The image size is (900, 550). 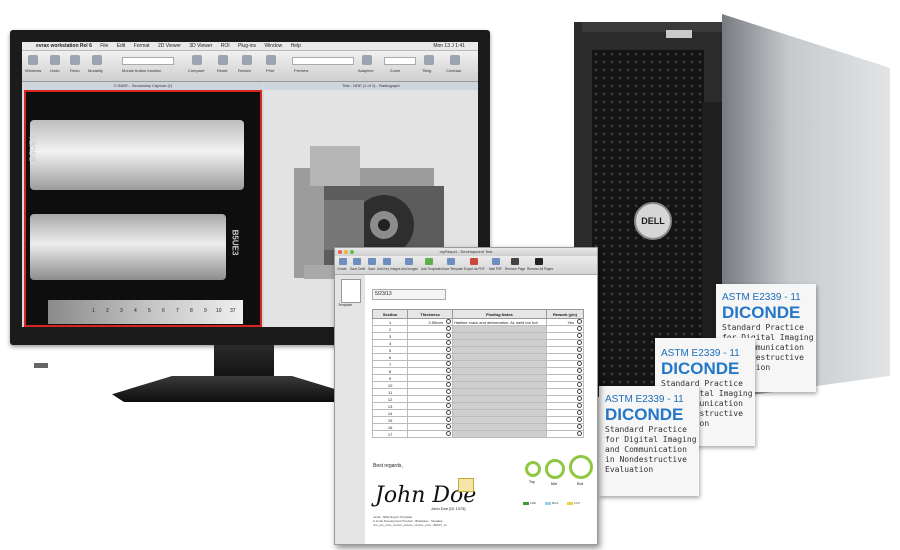 I want to click on redo-button, so click(x=75, y=60).